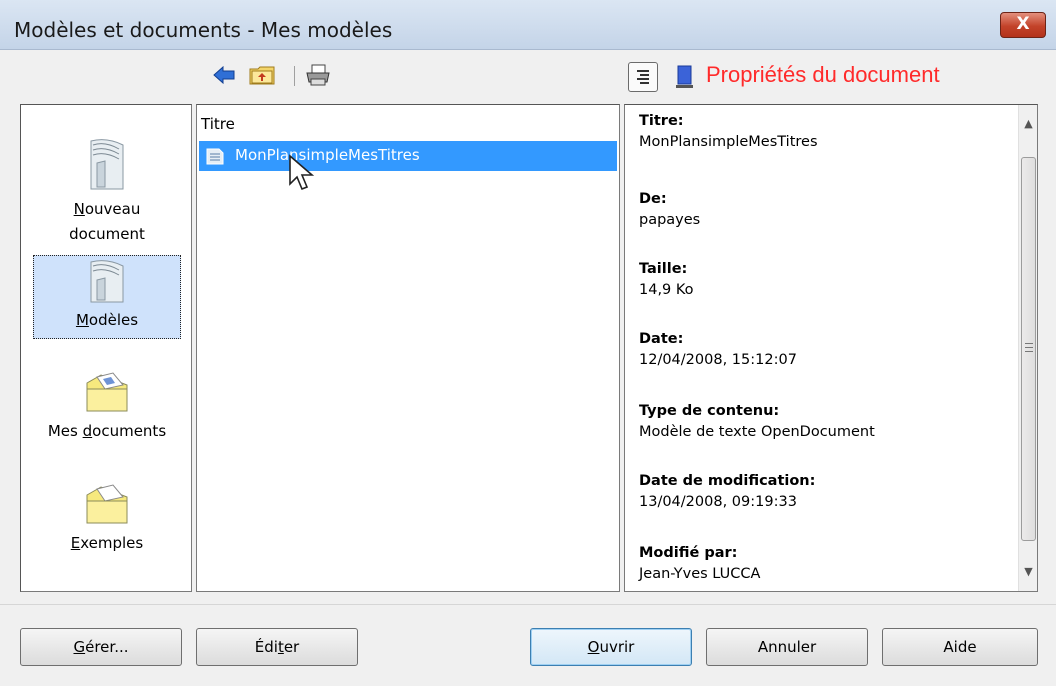 The width and height of the screenshot is (1056, 686). What do you see at coordinates (699, 564) in the screenshot?
I see `property-modified-by: Modifié par: Jean-Yves LUCCA` at bounding box center [699, 564].